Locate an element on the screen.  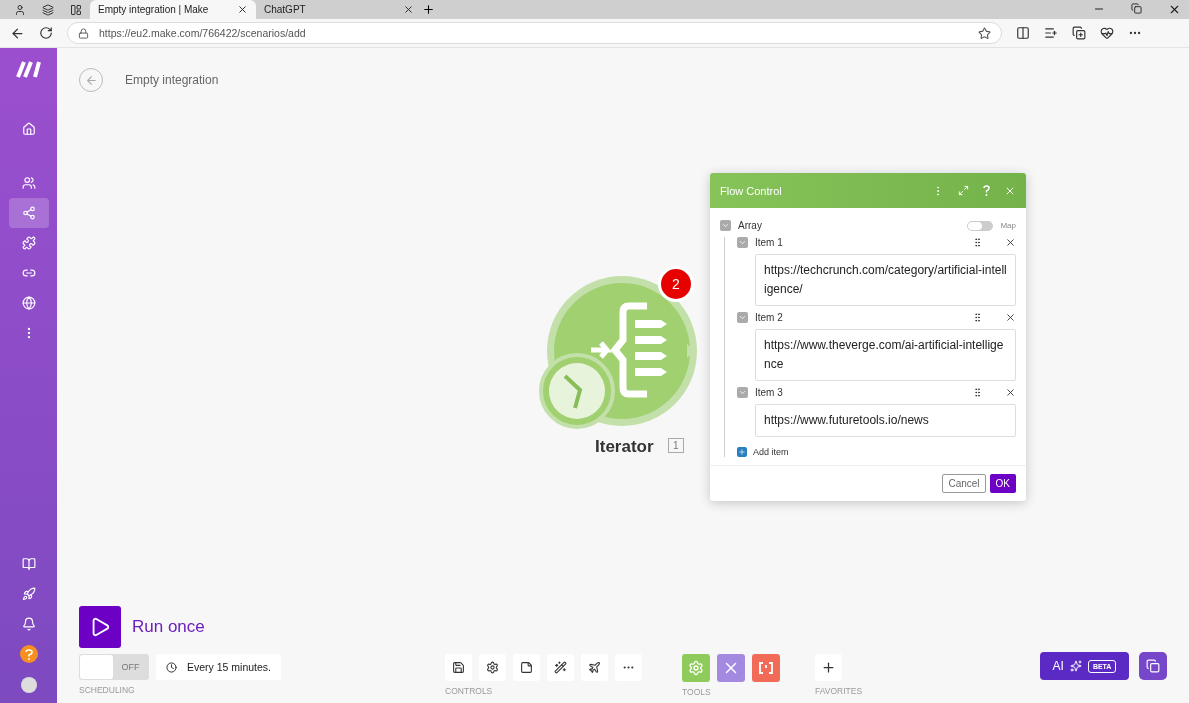
settings-icon is located at coordinates (493, 667).